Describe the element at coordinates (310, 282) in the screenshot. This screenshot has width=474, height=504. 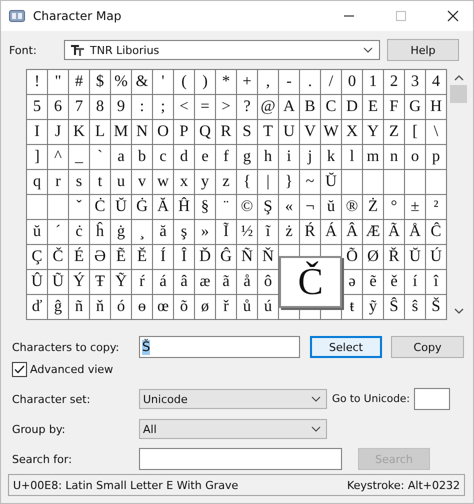
I see `enlarged-character-tooltip: Č` at that location.